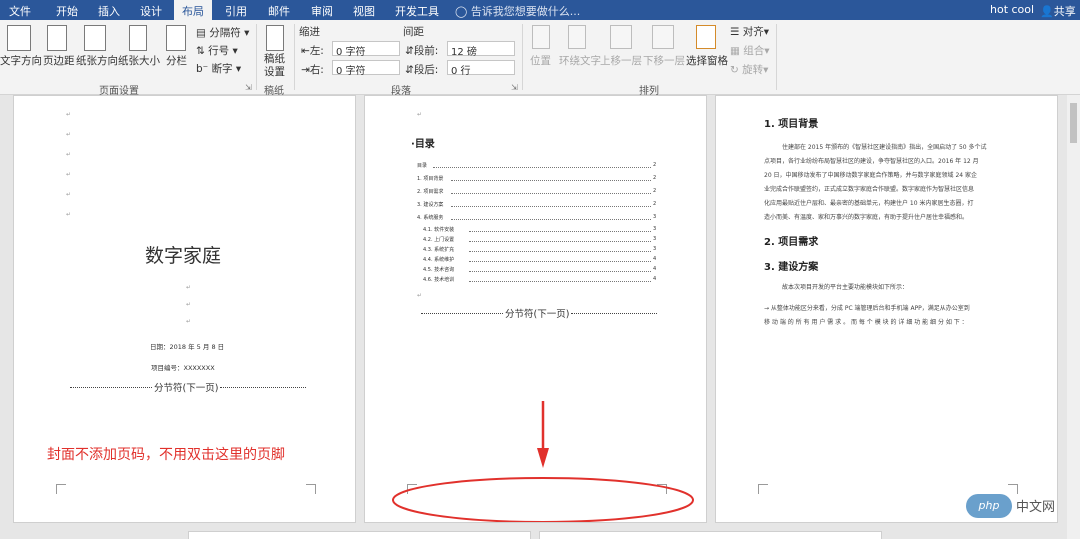  Describe the element at coordinates (753, 32) in the screenshot. I see `align-label: 对齐` at that location.